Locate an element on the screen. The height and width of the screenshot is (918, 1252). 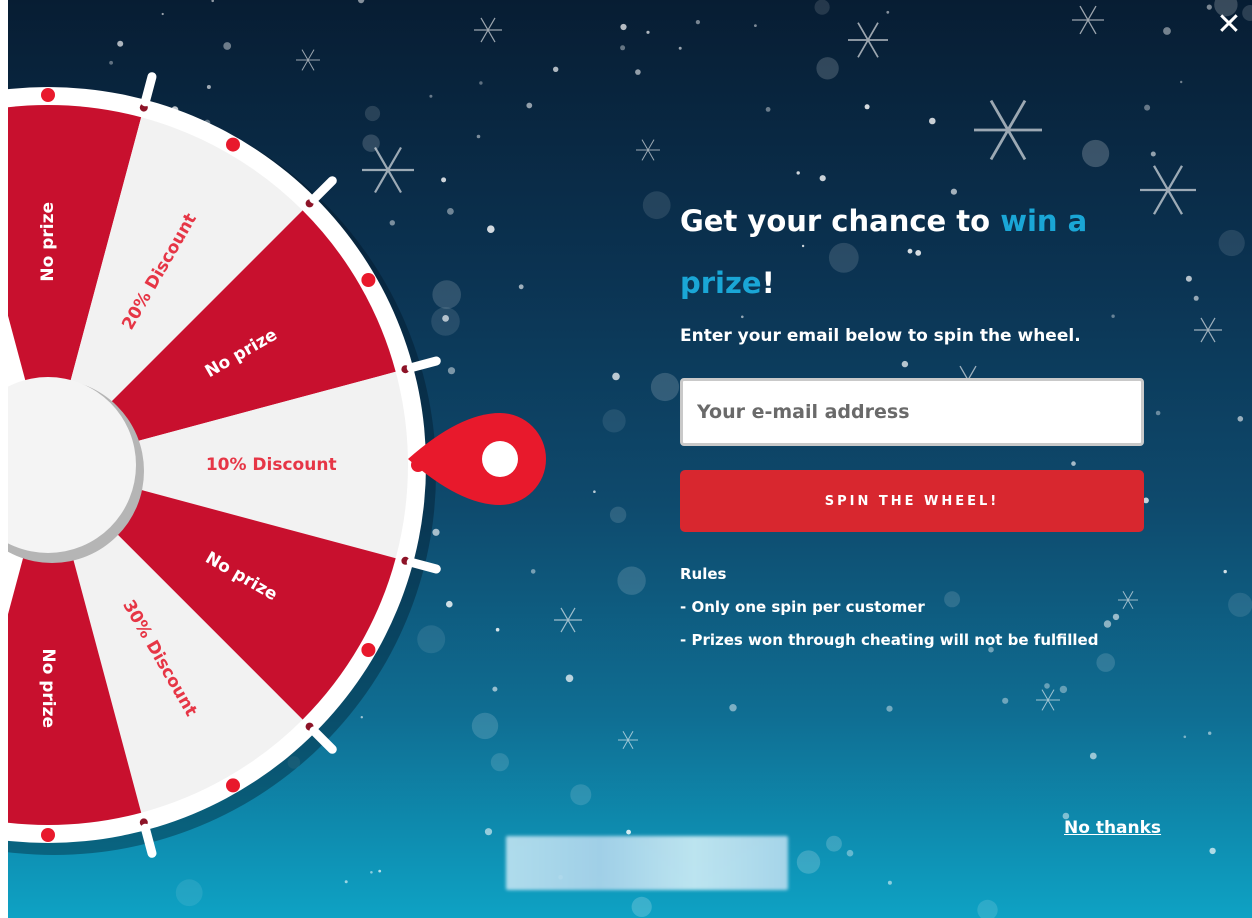
close-button: ✕ is located at coordinates (1229, 25).